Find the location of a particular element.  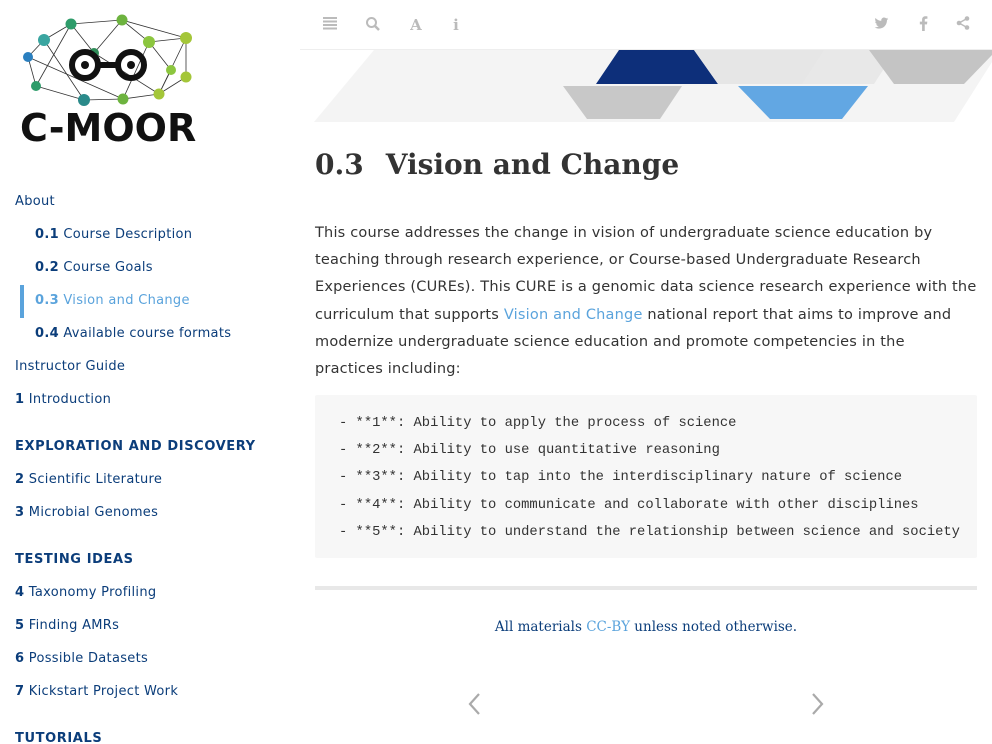

sidebar-item-label: Introduction is located at coordinates (70, 399).